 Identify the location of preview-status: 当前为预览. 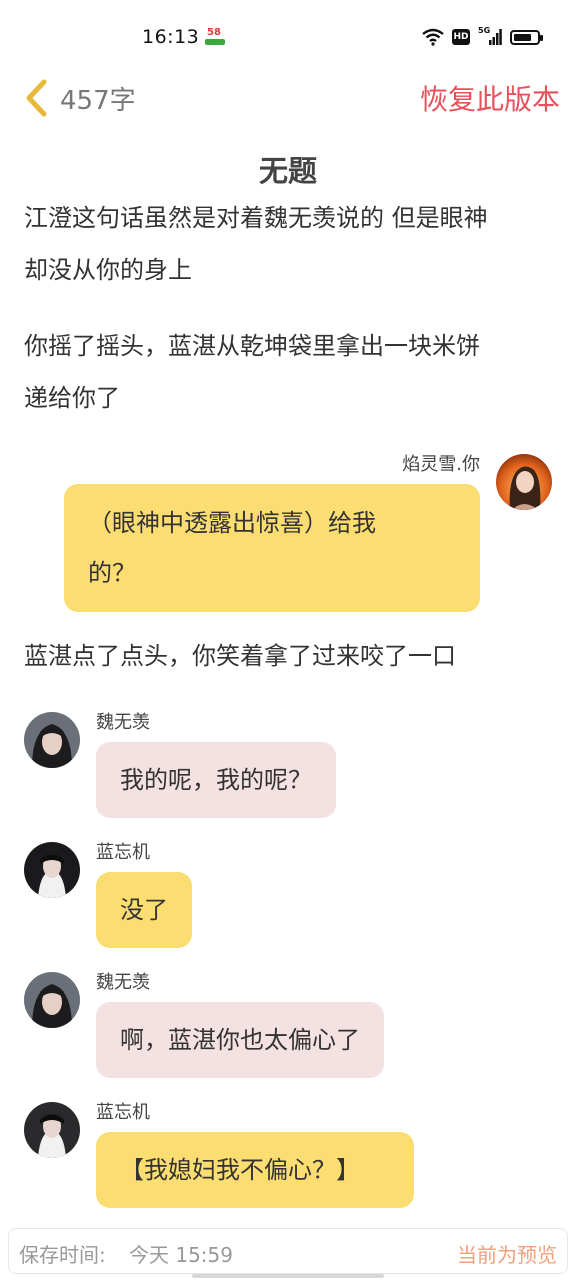
(507, 1255).